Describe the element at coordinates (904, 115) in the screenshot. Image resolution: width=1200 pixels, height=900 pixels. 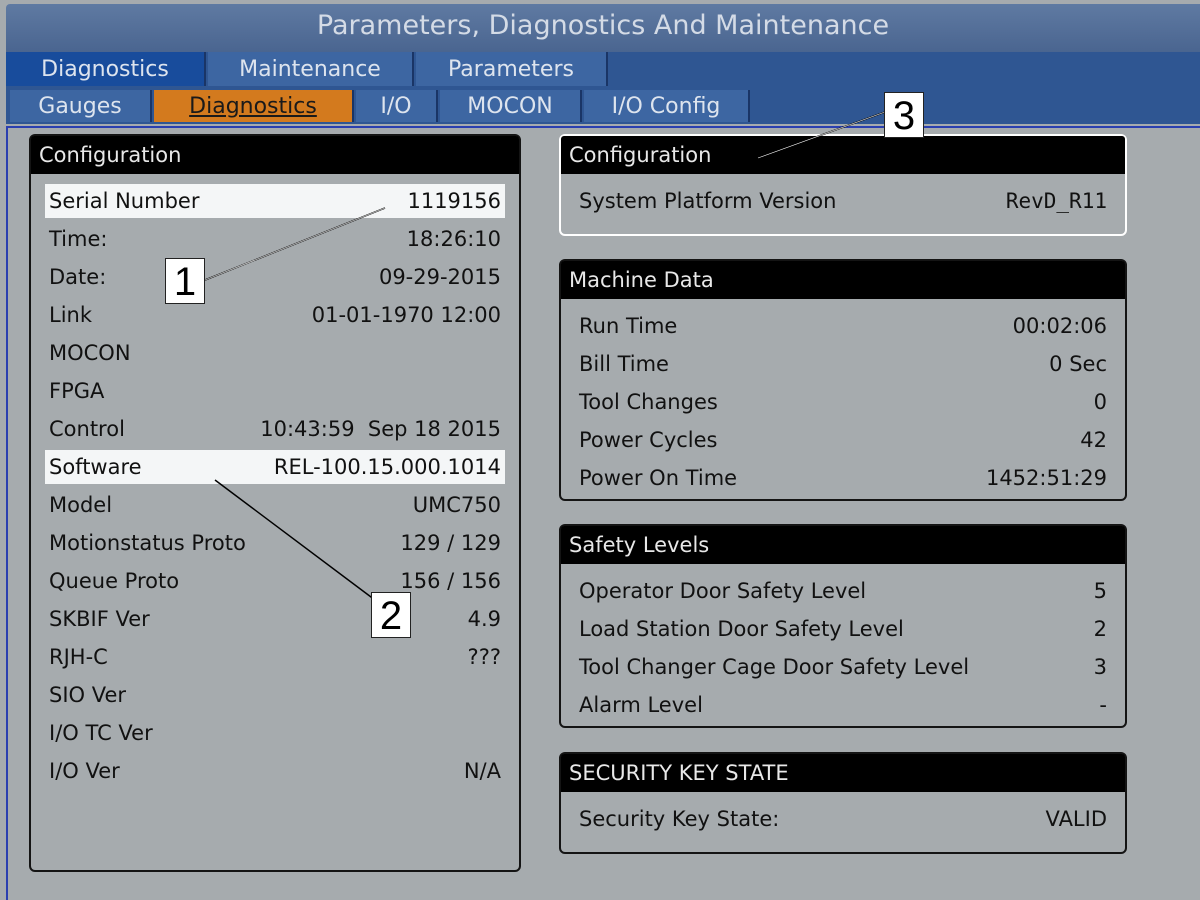
I see `callout-3: 3` at that location.